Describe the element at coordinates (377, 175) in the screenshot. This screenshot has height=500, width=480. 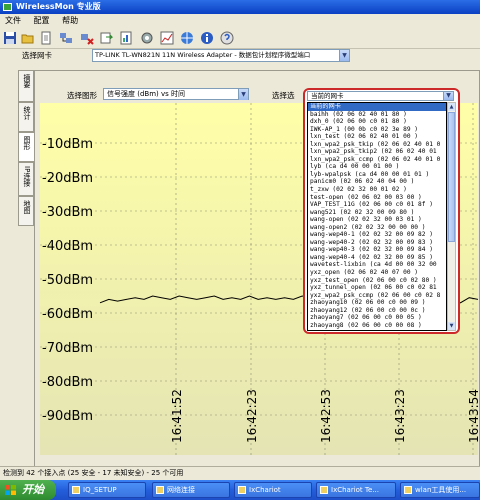
I see `access-point-item: lyb-wpalpsk (ca d4 00 00 01 01 )` at that location.